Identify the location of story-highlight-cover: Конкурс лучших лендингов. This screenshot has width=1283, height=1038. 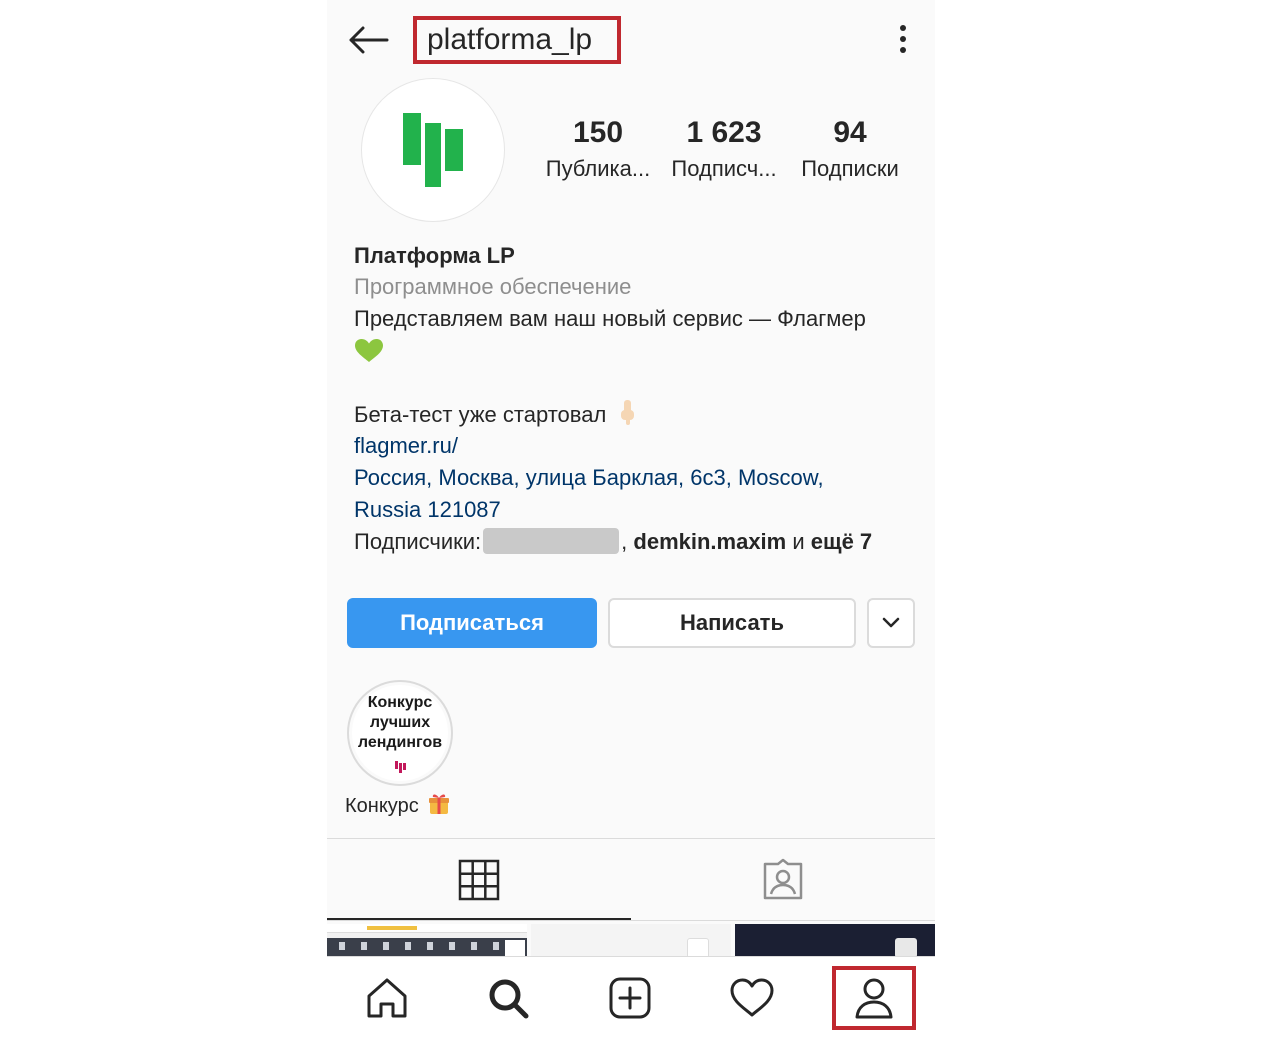
(400, 733).